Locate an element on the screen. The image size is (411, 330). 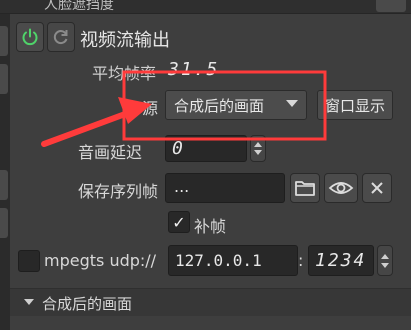
fill-frames-label: 补帧 is located at coordinates (210, 226).